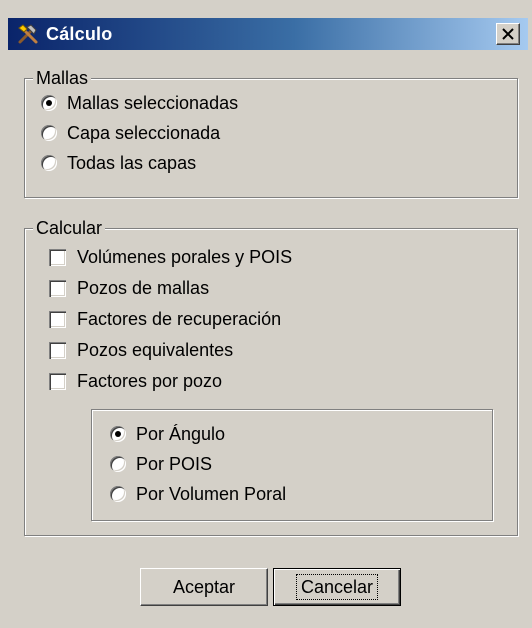 The height and width of the screenshot is (628, 532). I want to click on window-title: Cálculo, so click(79, 33).